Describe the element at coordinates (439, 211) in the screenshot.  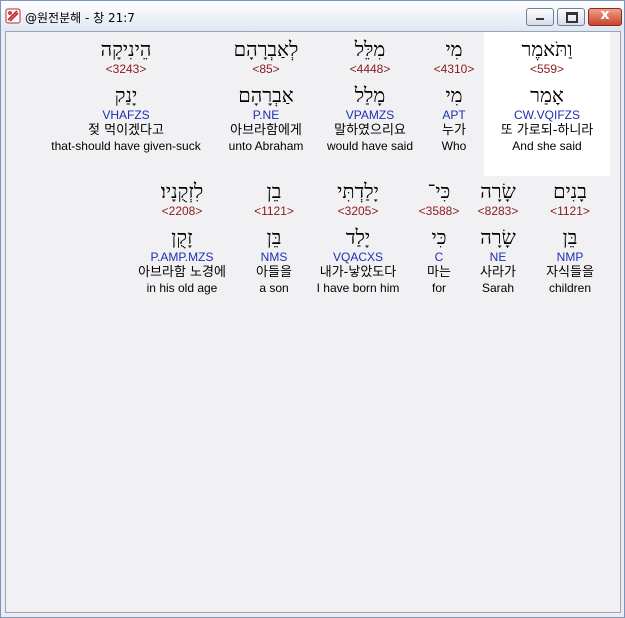
I see `strong-number: <3588>` at that location.